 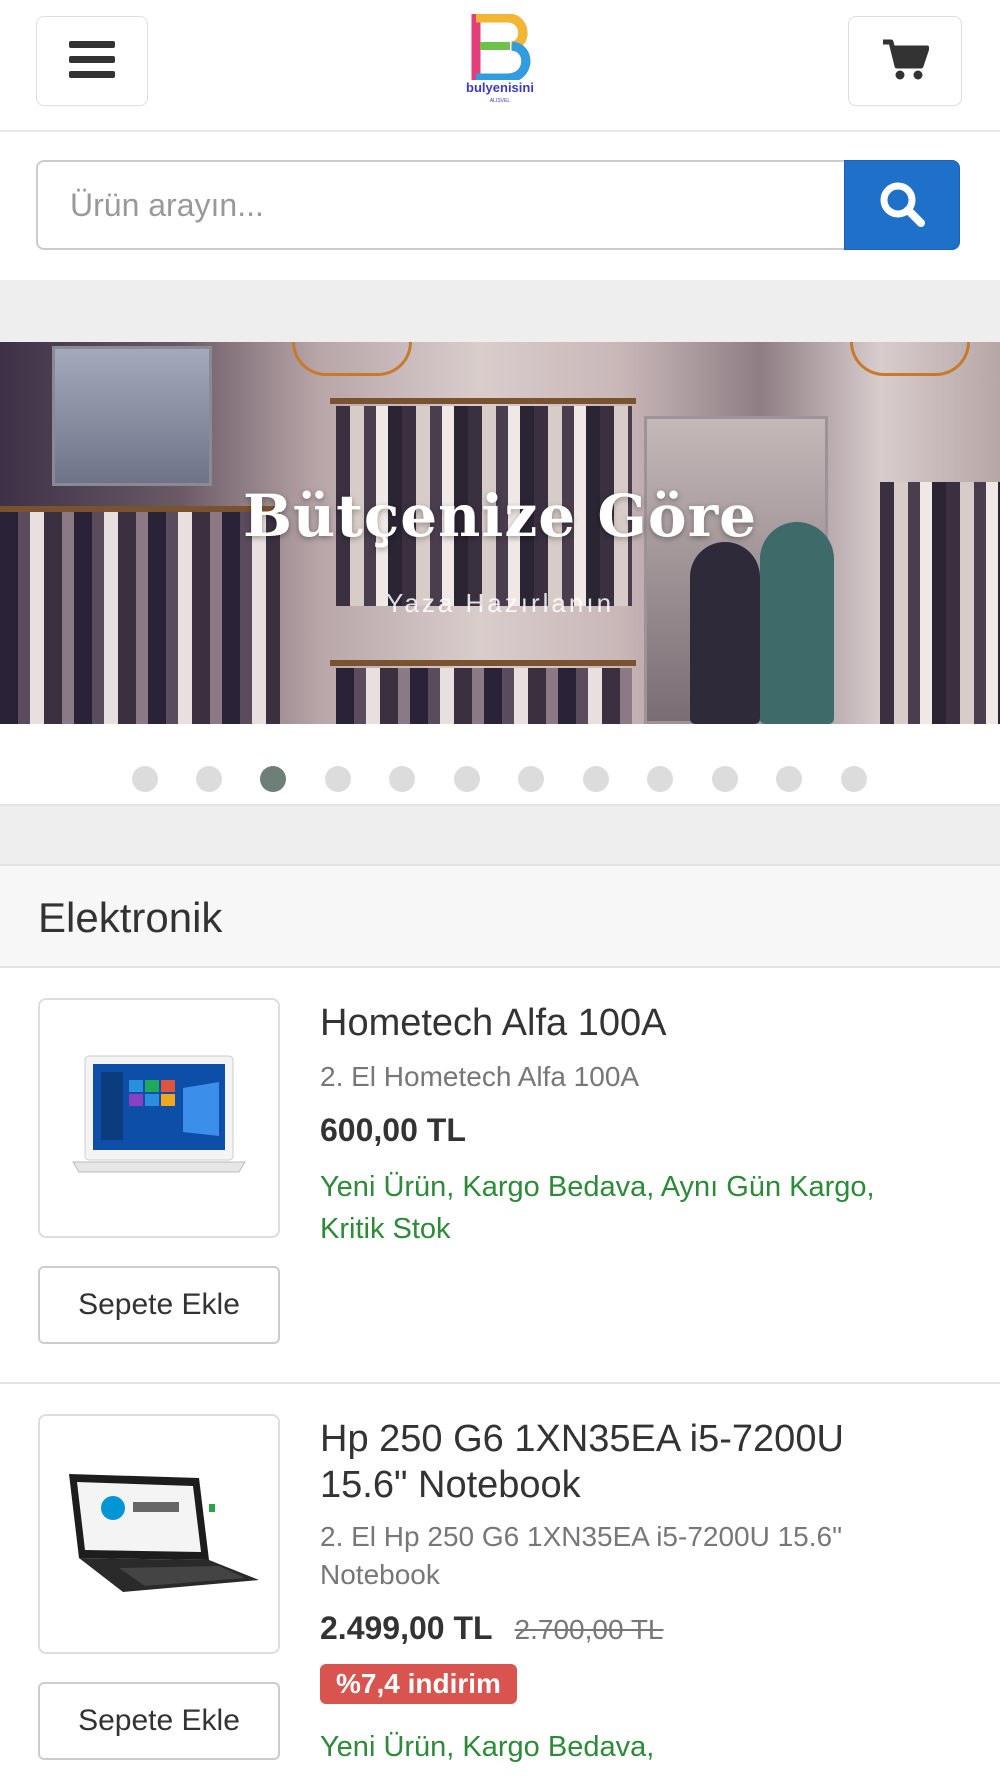 What do you see at coordinates (487, 1747) in the screenshot?
I see `product-tags: Yeni Ürün, Kargo Bedava,` at bounding box center [487, 1747].